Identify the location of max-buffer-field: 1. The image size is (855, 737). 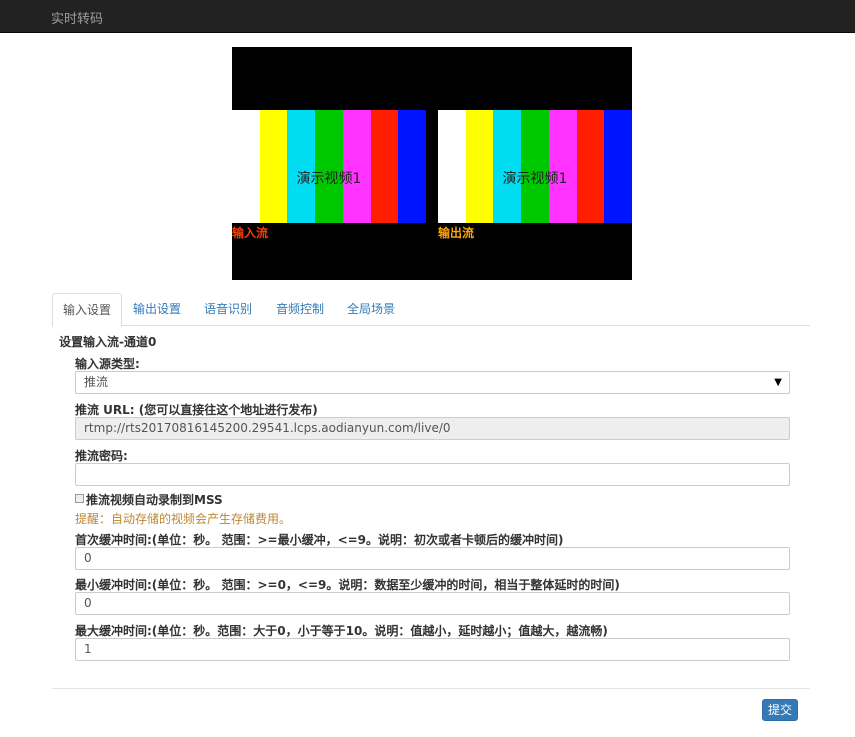
(432, 649).